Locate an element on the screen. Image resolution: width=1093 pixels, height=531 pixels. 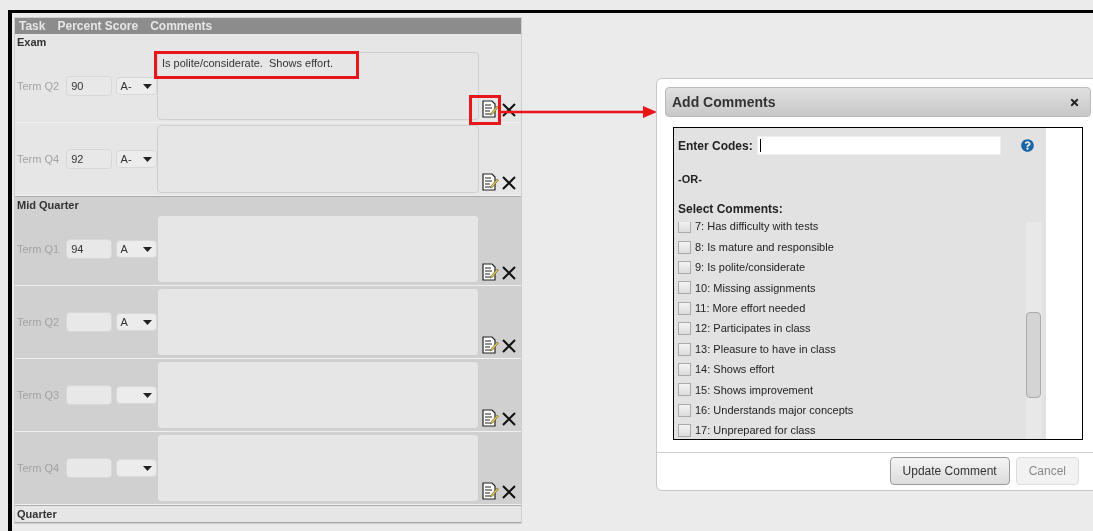
close-icon is located at coordinates (1074, 102).